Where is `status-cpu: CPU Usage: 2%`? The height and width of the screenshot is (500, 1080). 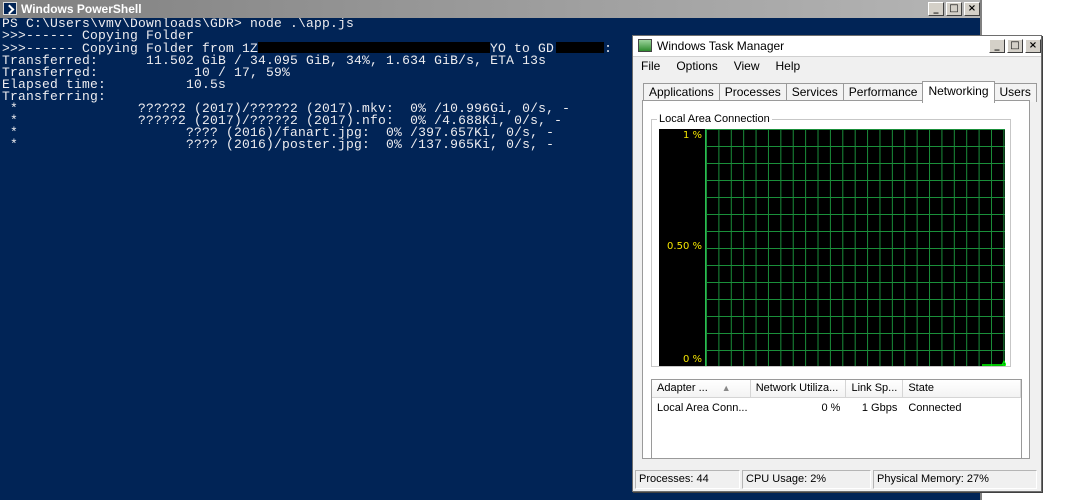 status-cpu: CPU Usage: 2% is located at coordinates (806, 479).